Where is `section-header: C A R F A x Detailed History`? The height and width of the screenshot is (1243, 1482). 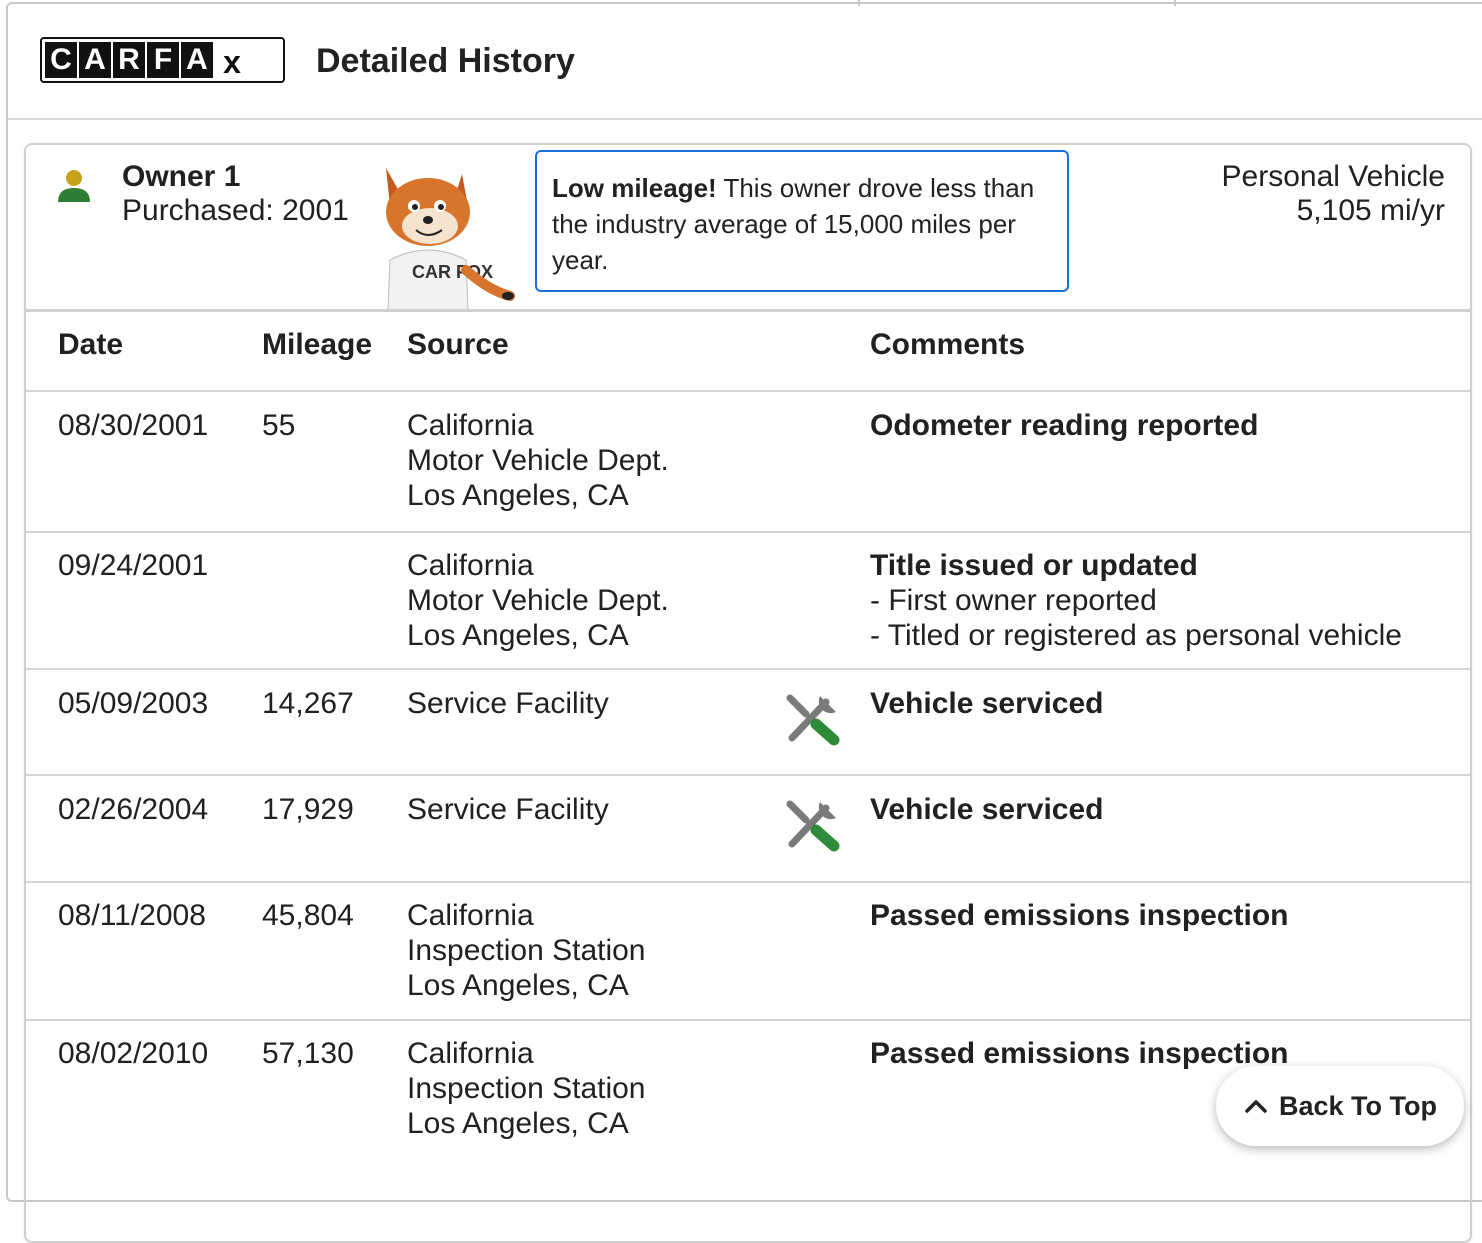
section-header: C A R F A x Detailed History is located at coordinates (745, 62).